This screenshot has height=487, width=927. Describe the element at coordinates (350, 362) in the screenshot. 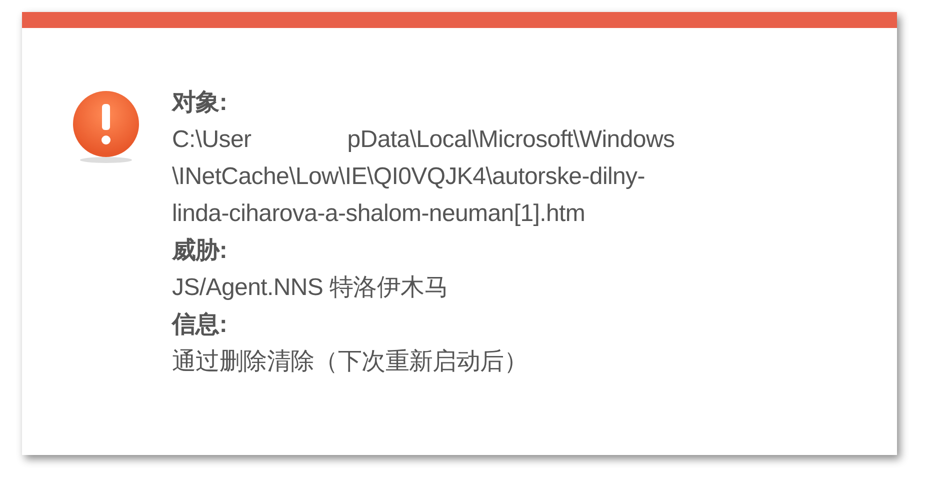

I see `field-value: 通过删除清除（下次重新启动后）` at that location.